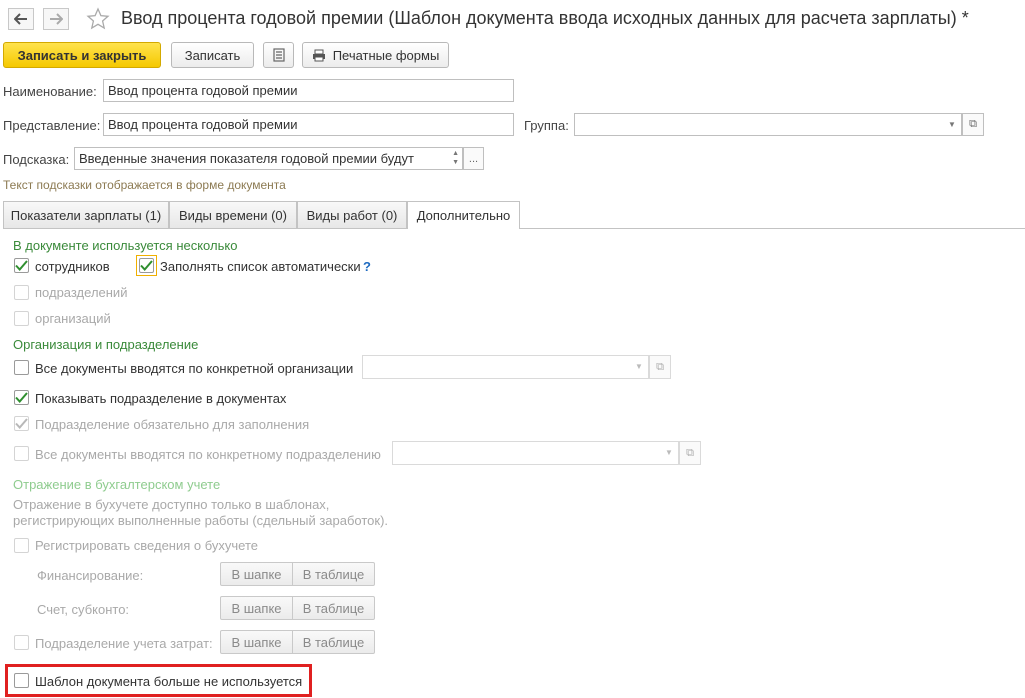  I want to click on show-dept-label: Показывать подразделение в документах, so click(161, 398).